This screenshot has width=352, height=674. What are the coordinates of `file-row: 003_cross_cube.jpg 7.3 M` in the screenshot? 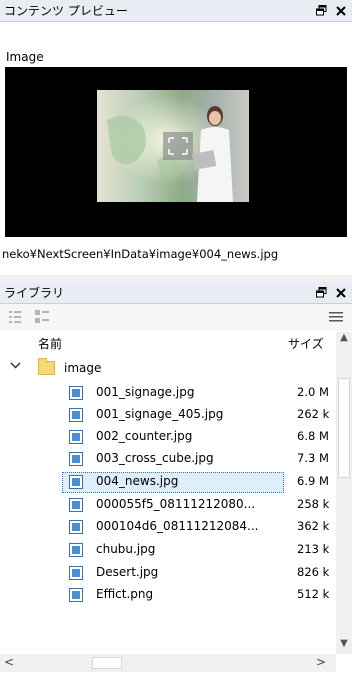 It's located at (168, 459).